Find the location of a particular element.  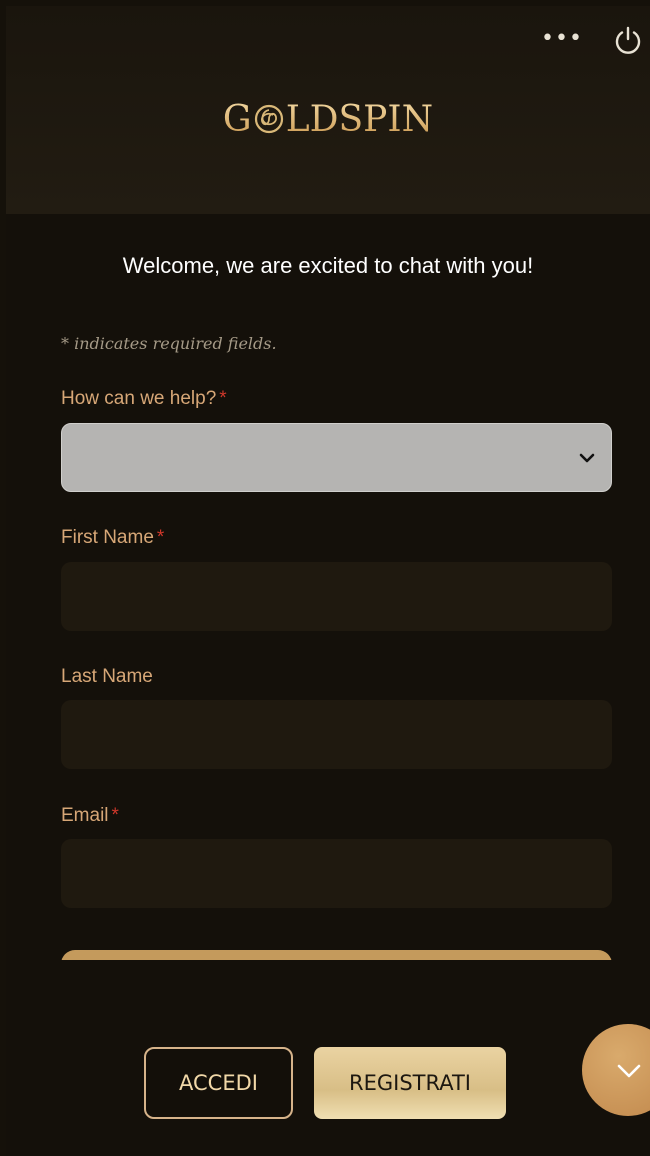

brand-logo-text: G LD SPIN is located at coordinates (328, 119).